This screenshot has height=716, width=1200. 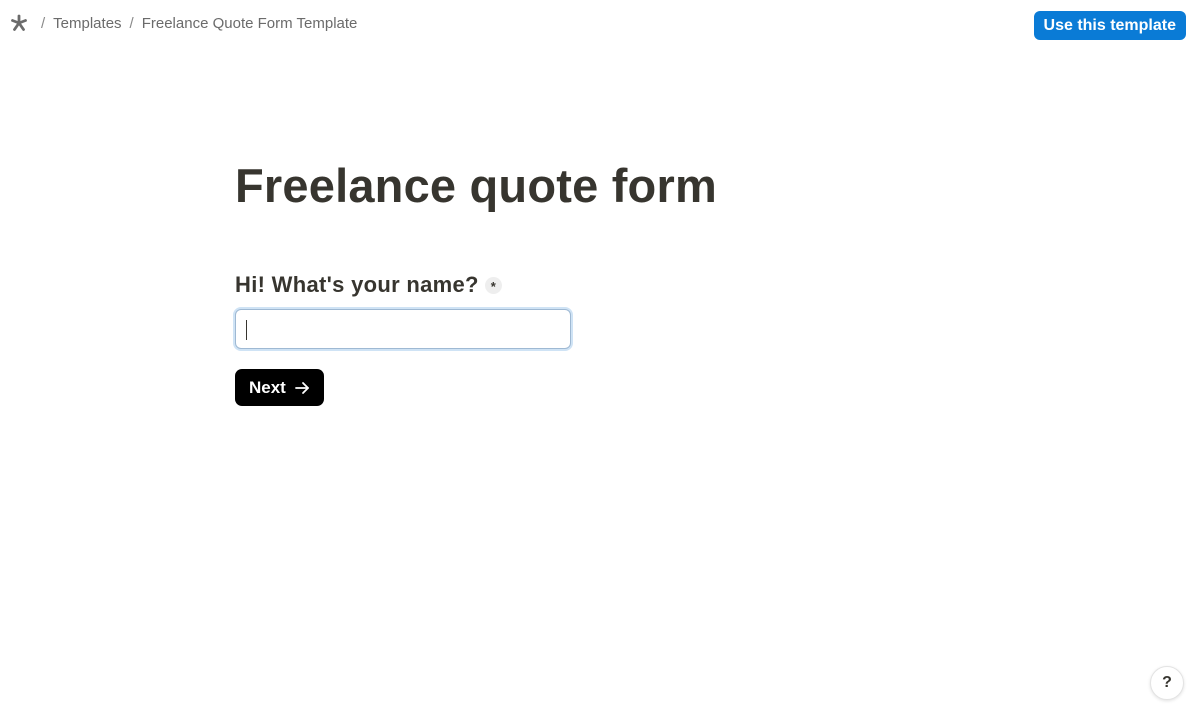 I want to click on asterisk-logo-icon, so click(x=19, y=23).